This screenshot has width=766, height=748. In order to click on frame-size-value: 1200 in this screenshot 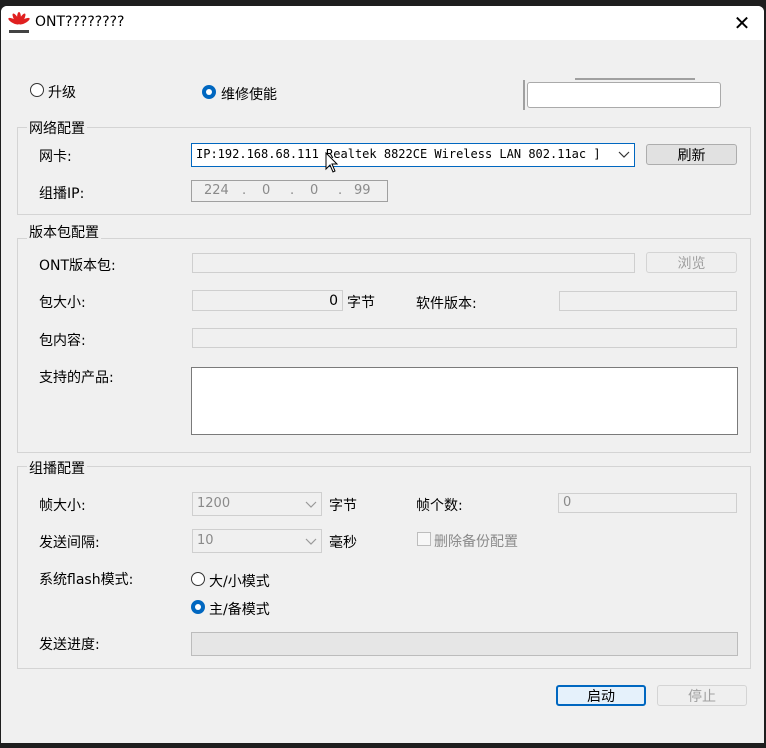, I will do `click(214, 503)`.